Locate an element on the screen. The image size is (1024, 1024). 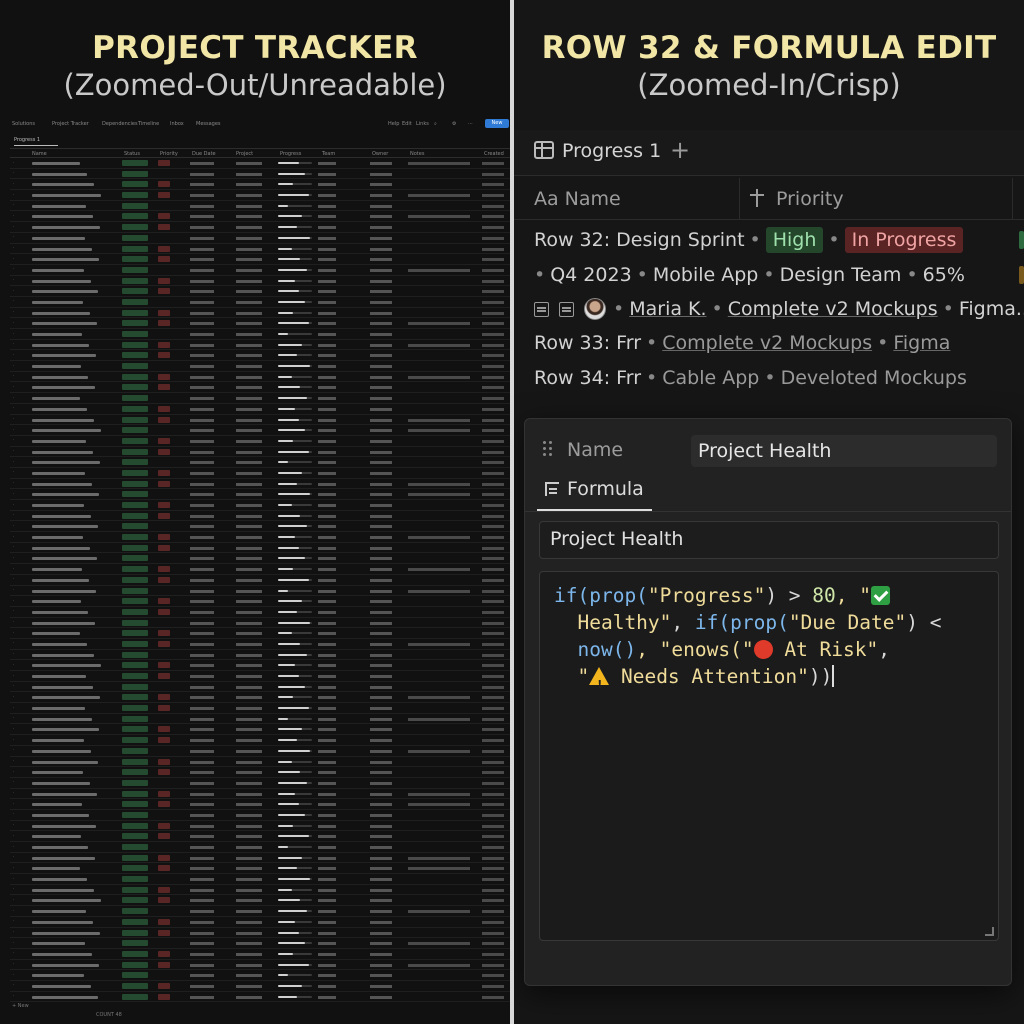
row-33: Row 33: Frr • Complete v2 Mockups • Figma is located at coordinates (742, 343).